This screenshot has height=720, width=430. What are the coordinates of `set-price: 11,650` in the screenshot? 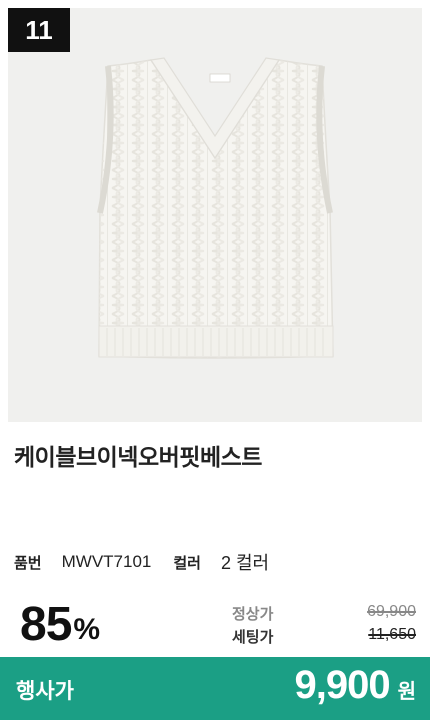 It's located at (392, 634).